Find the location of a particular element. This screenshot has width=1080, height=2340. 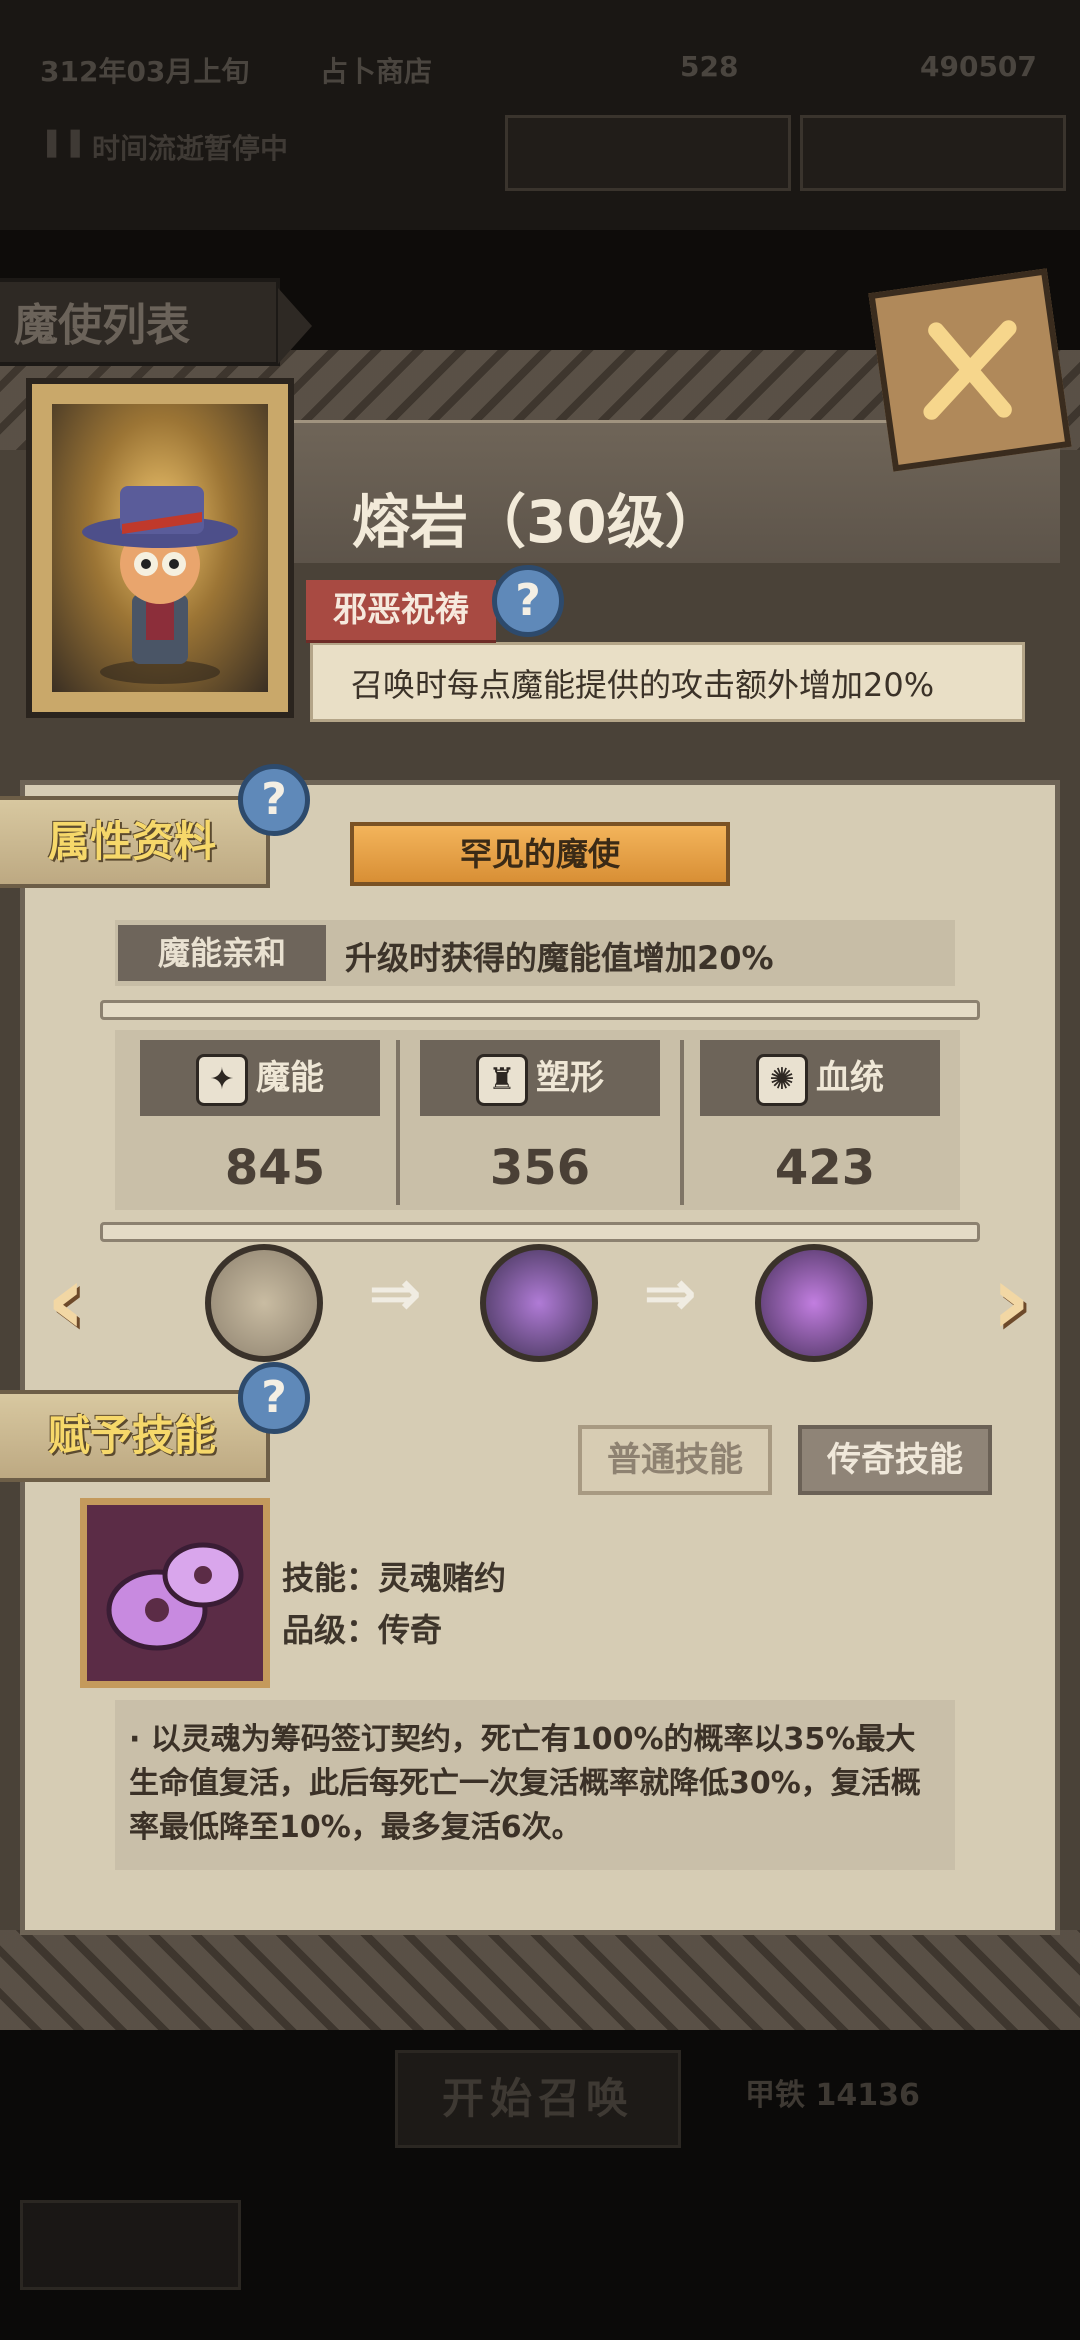

divider-rail-bottom is located at coordinates (540, 1232).